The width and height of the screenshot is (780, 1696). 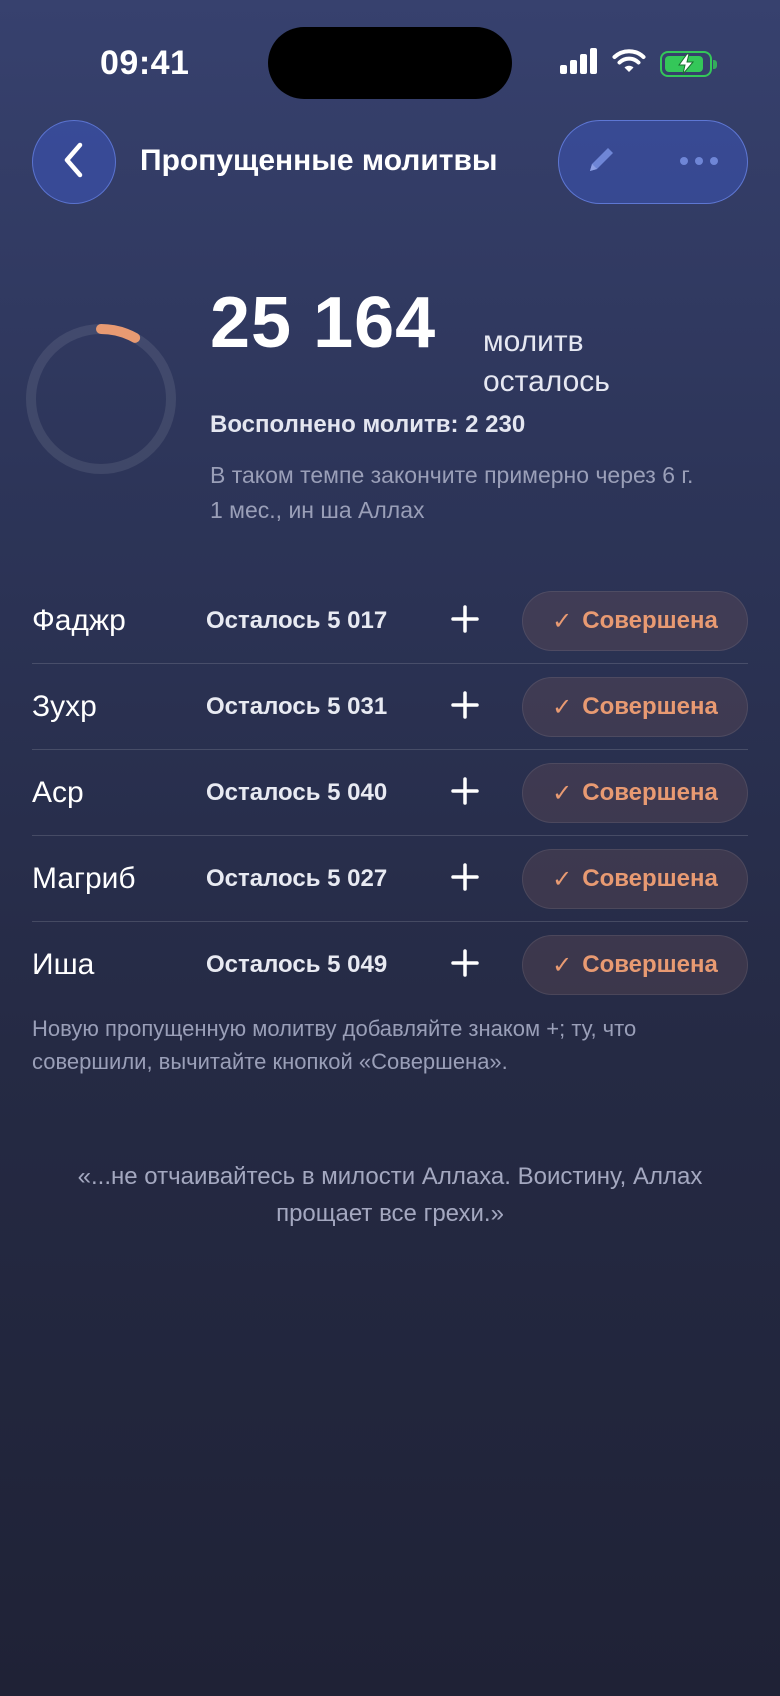 What do you see at coordinates (63, 964) in the screenshot?
I see `prayer-name: Иша` at bounding box center [63, 964].